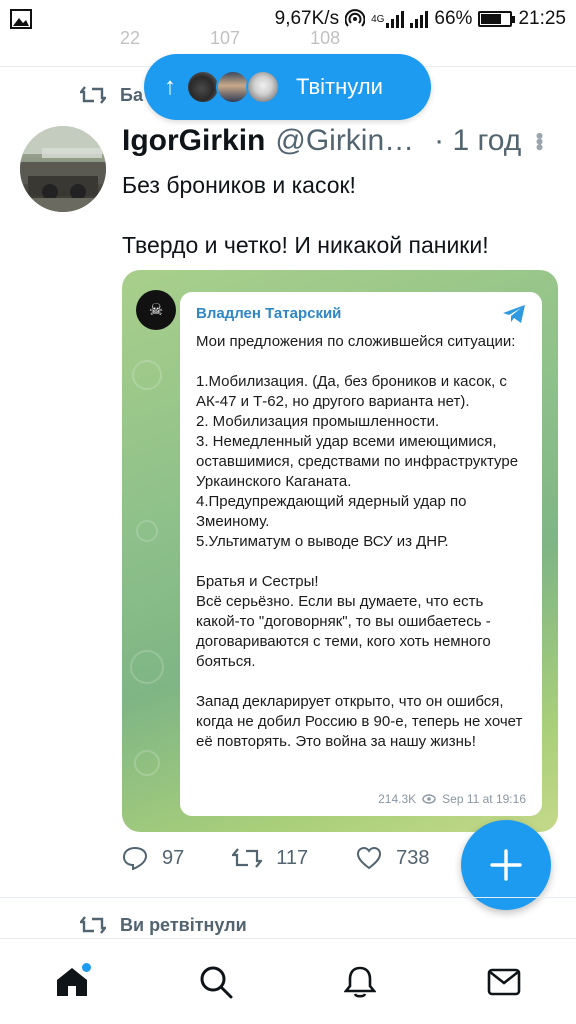 The image size is (576, 1024). What do you see at coordinates (413, 857) in the screenshot?
I see `like-count: 738` at bounding box center [413, 857].